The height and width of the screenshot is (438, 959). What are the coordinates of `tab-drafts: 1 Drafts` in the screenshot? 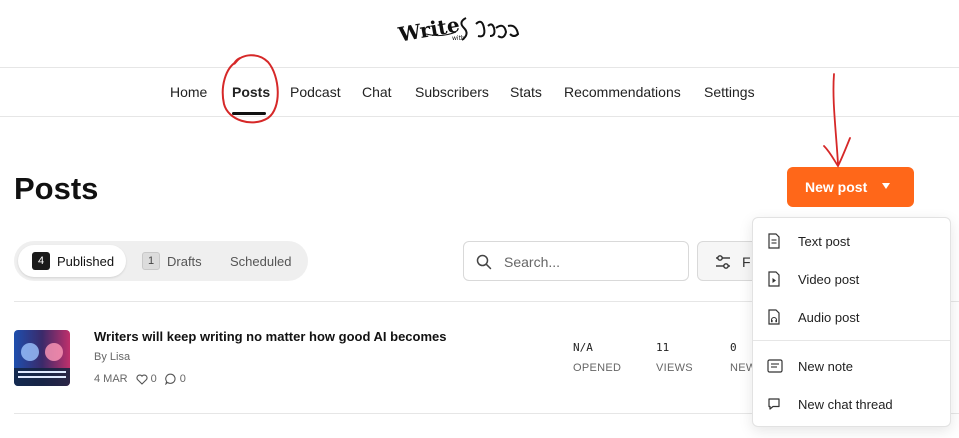 It's located at (180, 261).